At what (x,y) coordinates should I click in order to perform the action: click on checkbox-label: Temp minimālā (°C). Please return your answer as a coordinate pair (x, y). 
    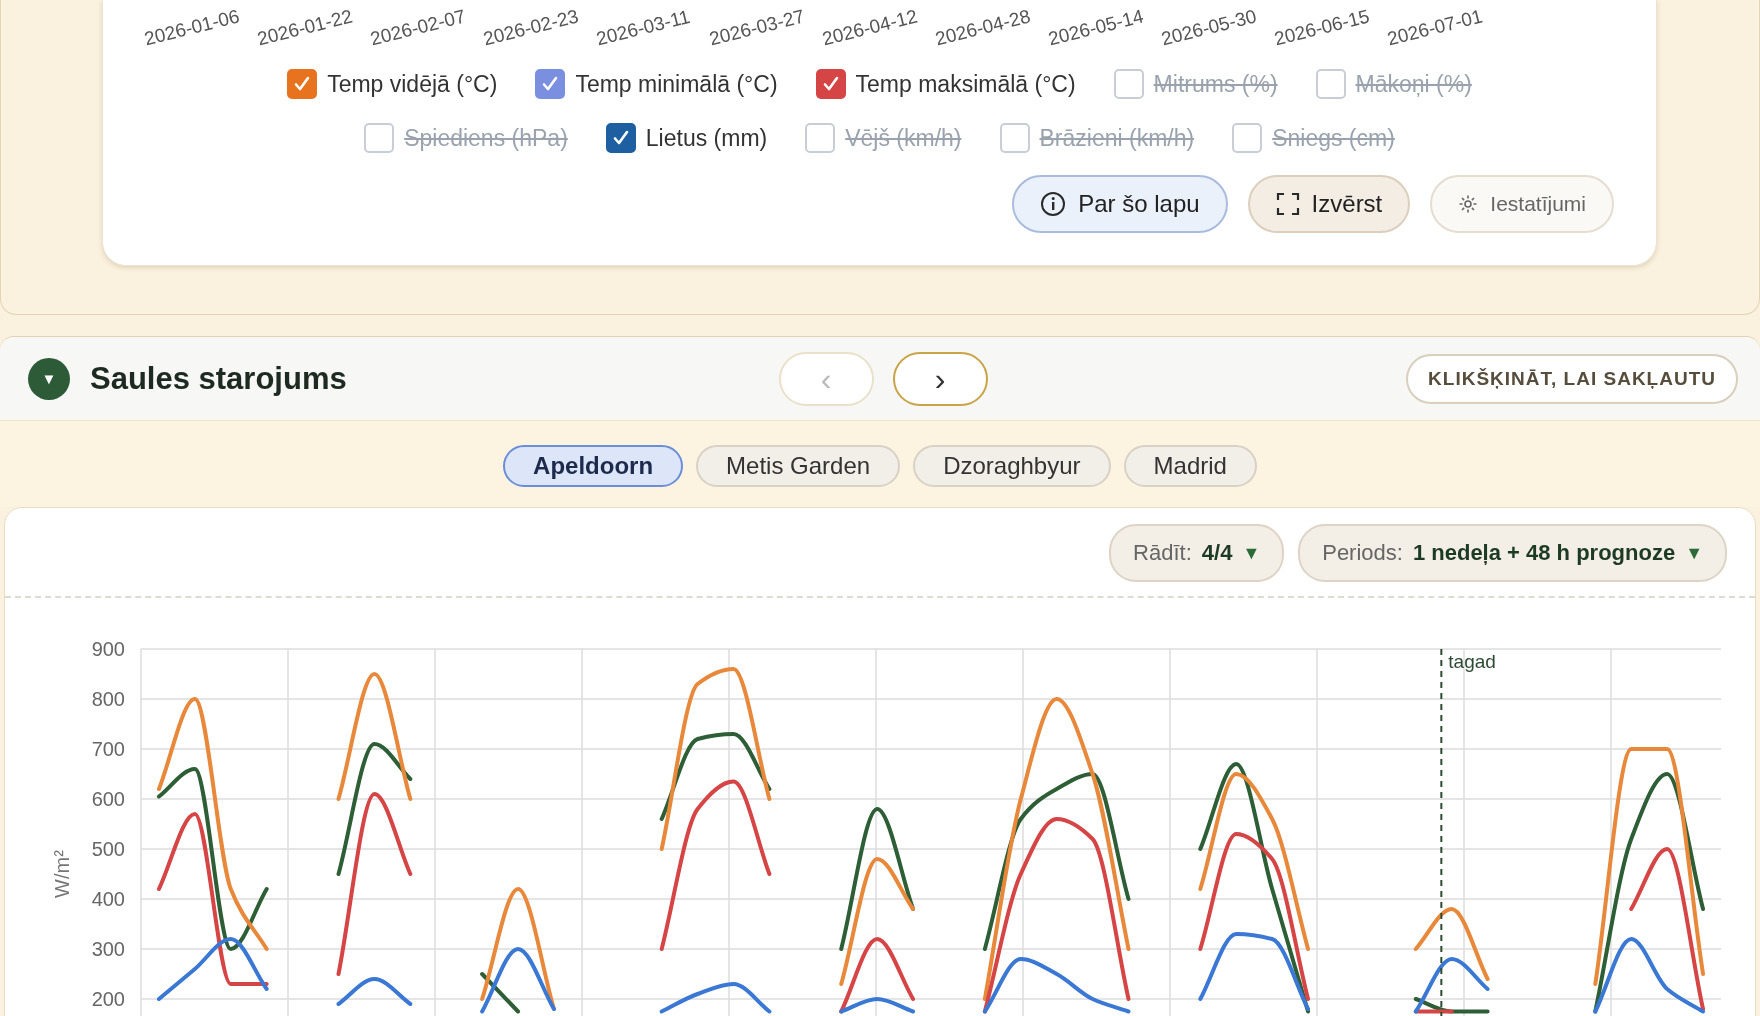
    Looking at the image, I should click on (676, 84).